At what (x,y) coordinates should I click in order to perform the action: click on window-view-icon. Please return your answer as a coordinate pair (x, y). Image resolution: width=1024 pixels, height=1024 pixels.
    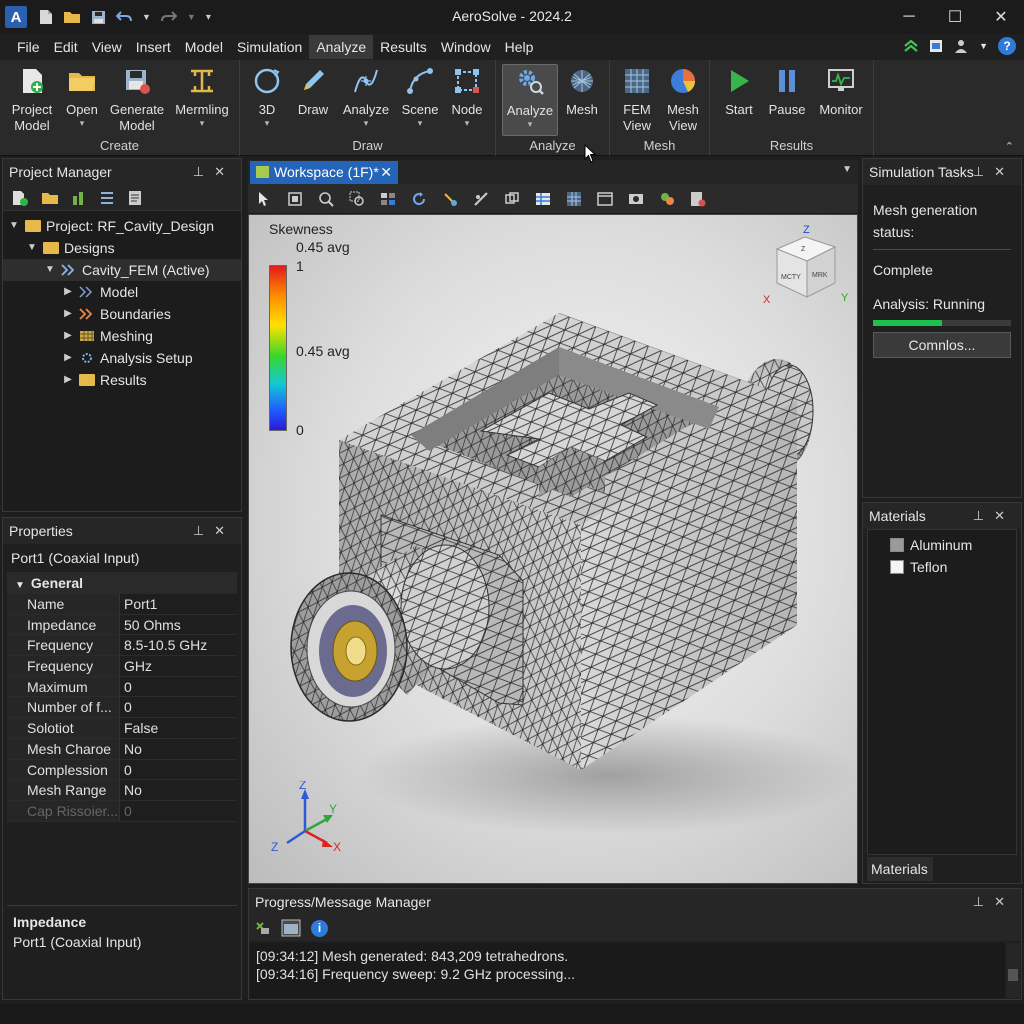
    Looking at the image, I should click on (605, 199).